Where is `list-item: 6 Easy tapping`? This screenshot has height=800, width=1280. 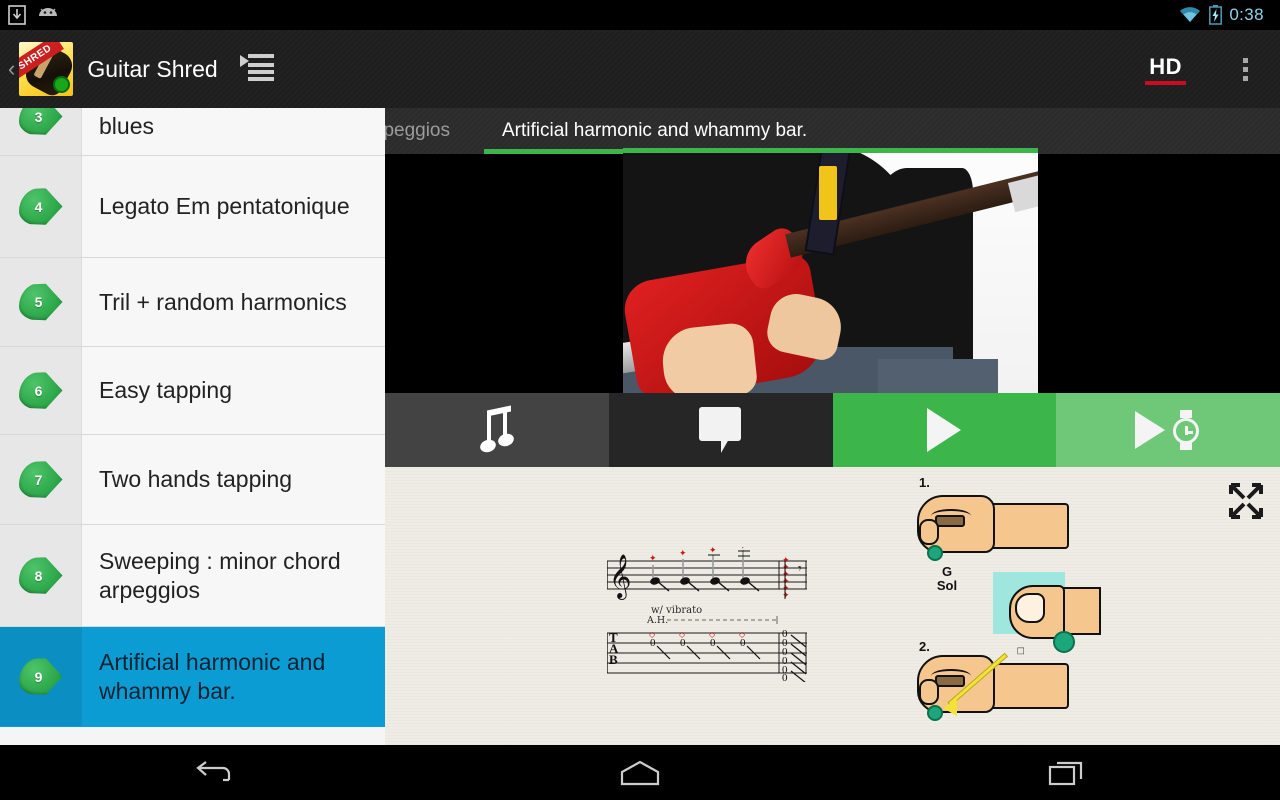
list-item: 6 Easy tapping is located at coordinates (192, 391).